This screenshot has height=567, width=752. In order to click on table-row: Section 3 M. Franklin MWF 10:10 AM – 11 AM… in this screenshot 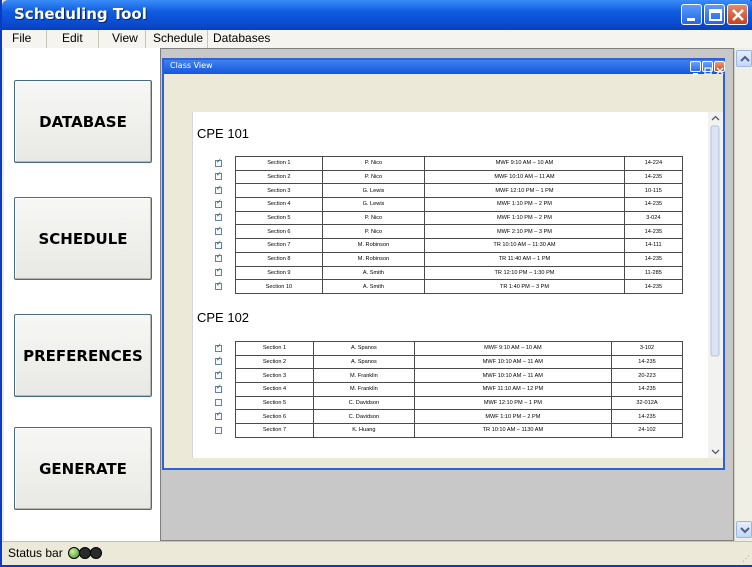, I will do `click(459, 376)`.